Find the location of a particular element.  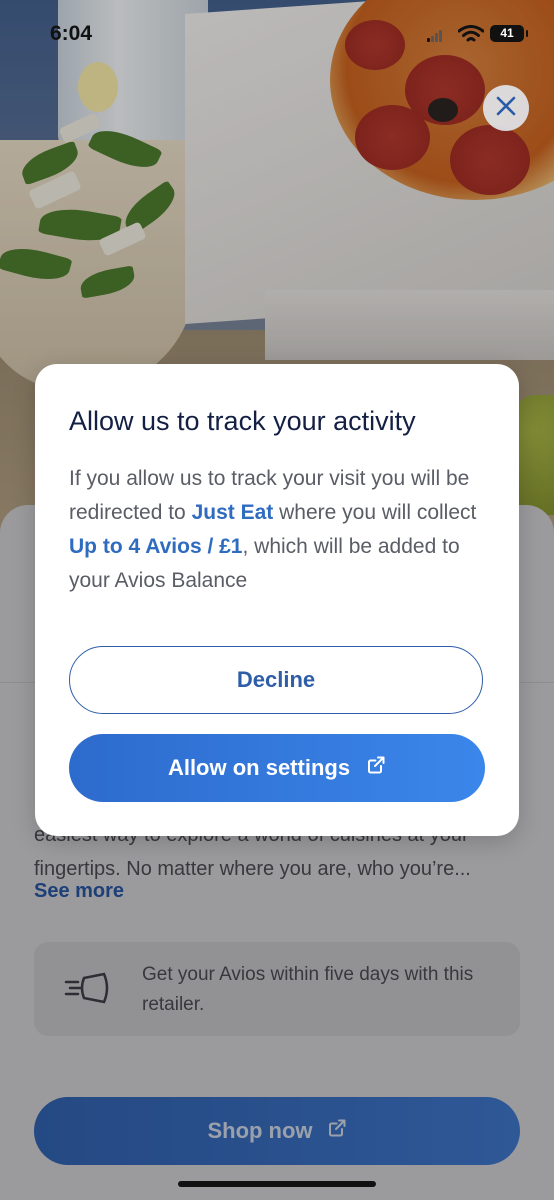

modal-title: Allow us to track your activity is located at coordinates (242, 421).